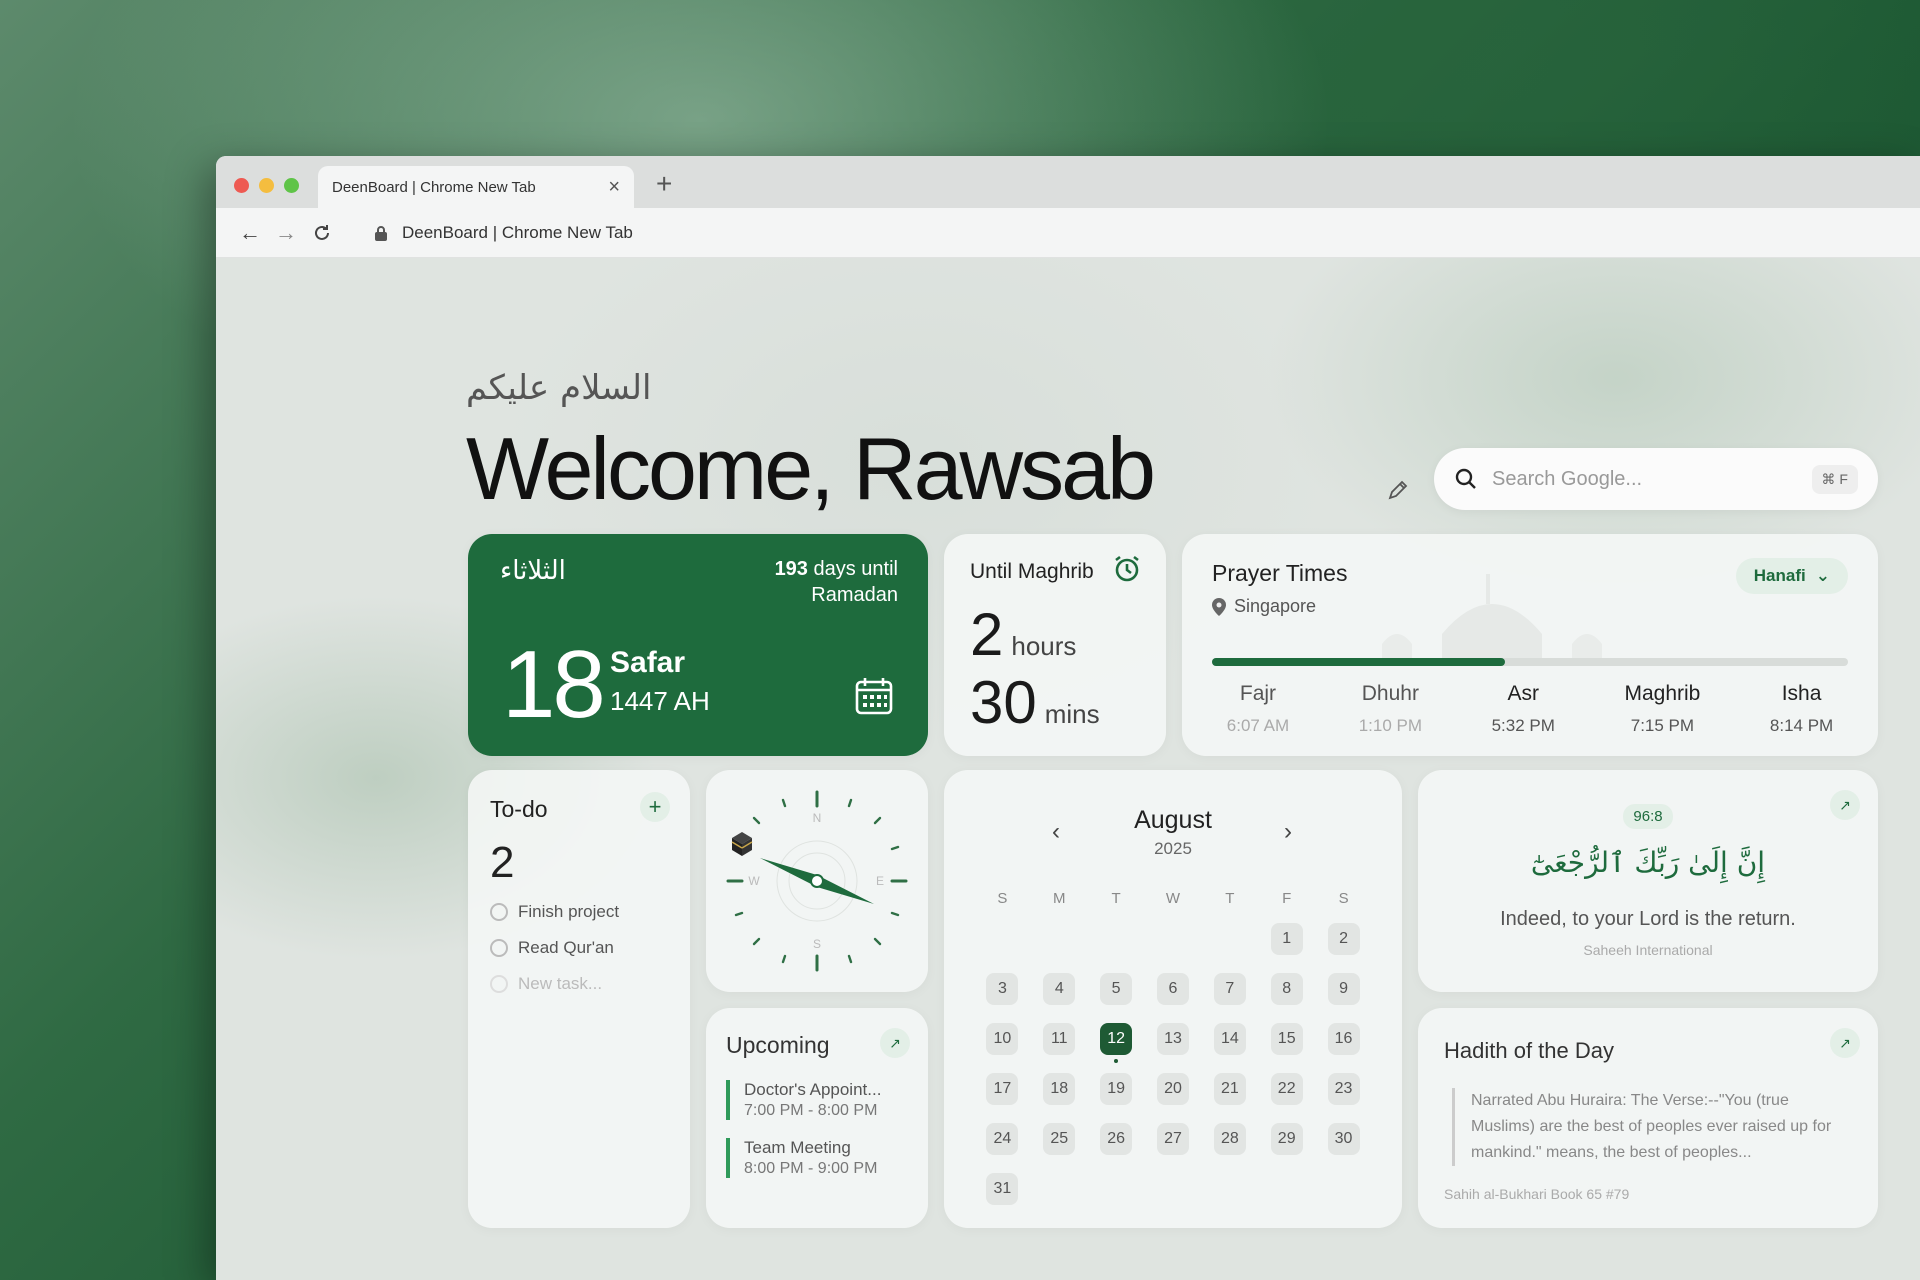  What do you see at coordinates (1343, 989) in the screenshot?
I see `calendar-day: 9` at bounding box center [1343, 989].